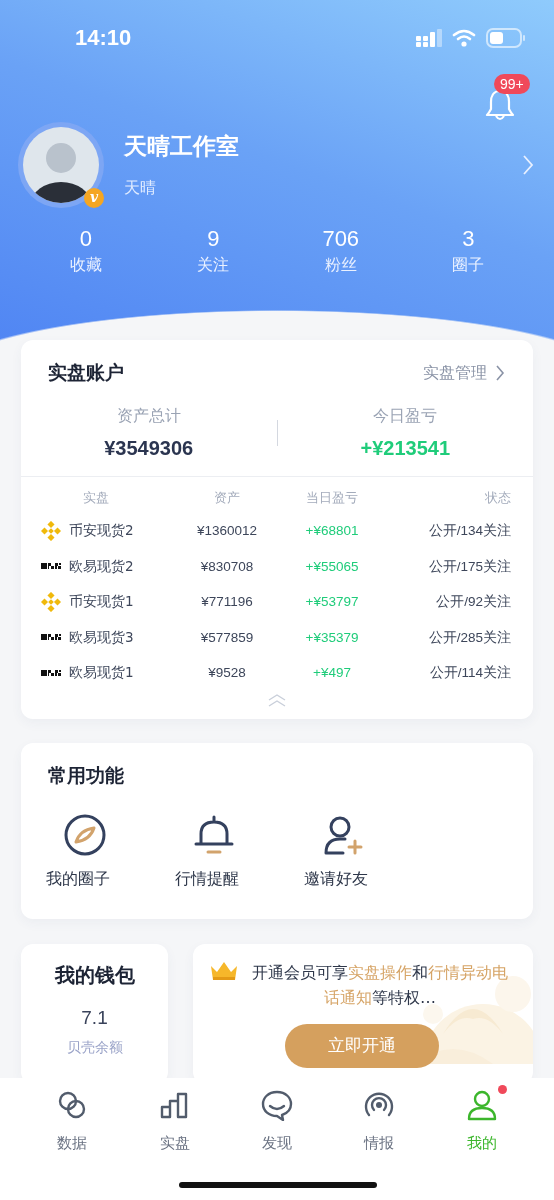 This screenshot has width=554, height=1200. Describe the element at coordinates (213, 265) in the screenshot. I see `stat-label: 关注` at that location.